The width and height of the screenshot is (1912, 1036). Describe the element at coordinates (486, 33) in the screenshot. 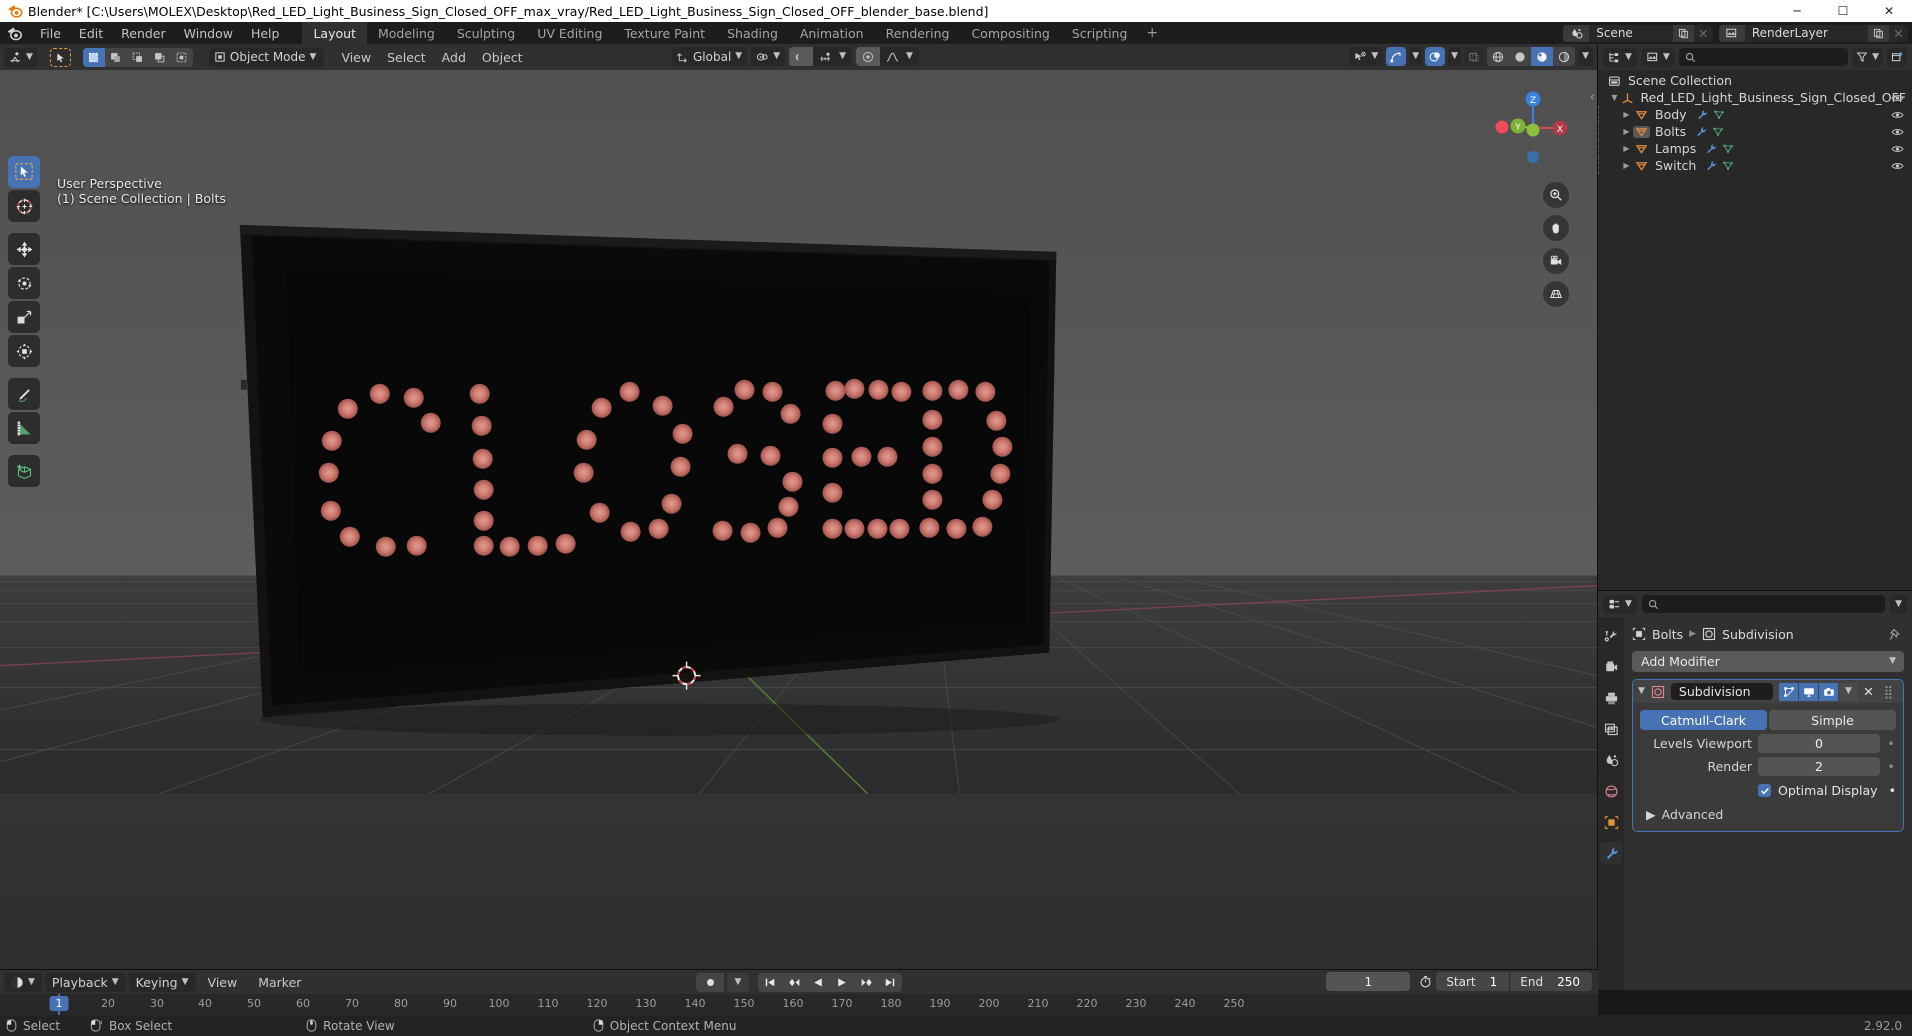

I see `tab-sculpting: Sculpting` at that location.